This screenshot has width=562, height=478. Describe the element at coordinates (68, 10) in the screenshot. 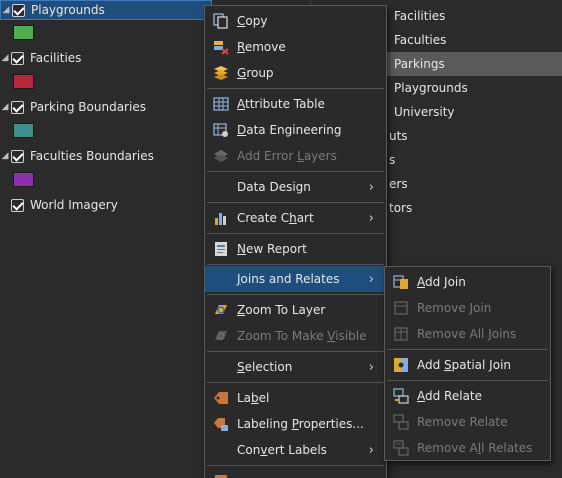

I see `layer-name: Playgrounds` at that location.